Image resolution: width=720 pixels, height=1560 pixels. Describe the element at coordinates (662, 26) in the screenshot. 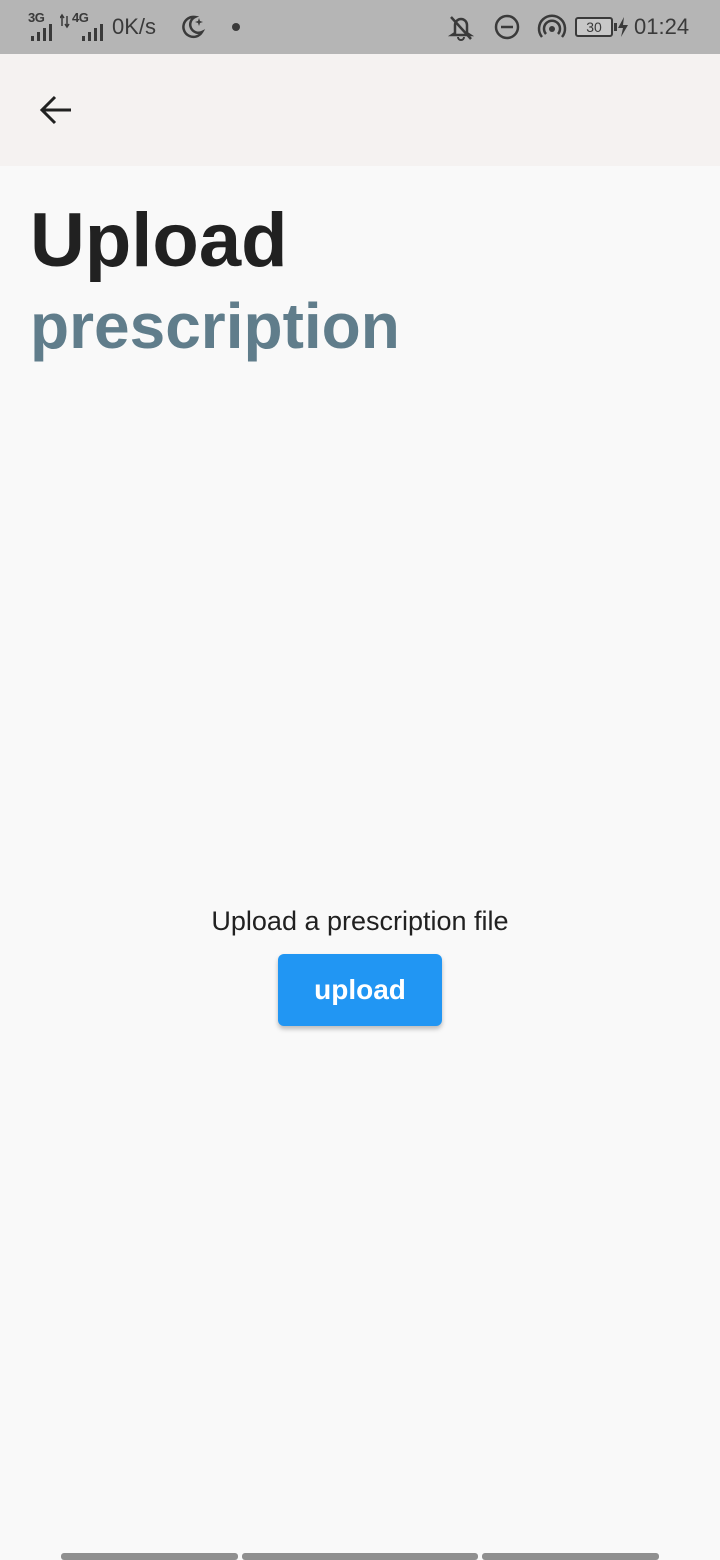

I see `clock: 01:24` at that location.